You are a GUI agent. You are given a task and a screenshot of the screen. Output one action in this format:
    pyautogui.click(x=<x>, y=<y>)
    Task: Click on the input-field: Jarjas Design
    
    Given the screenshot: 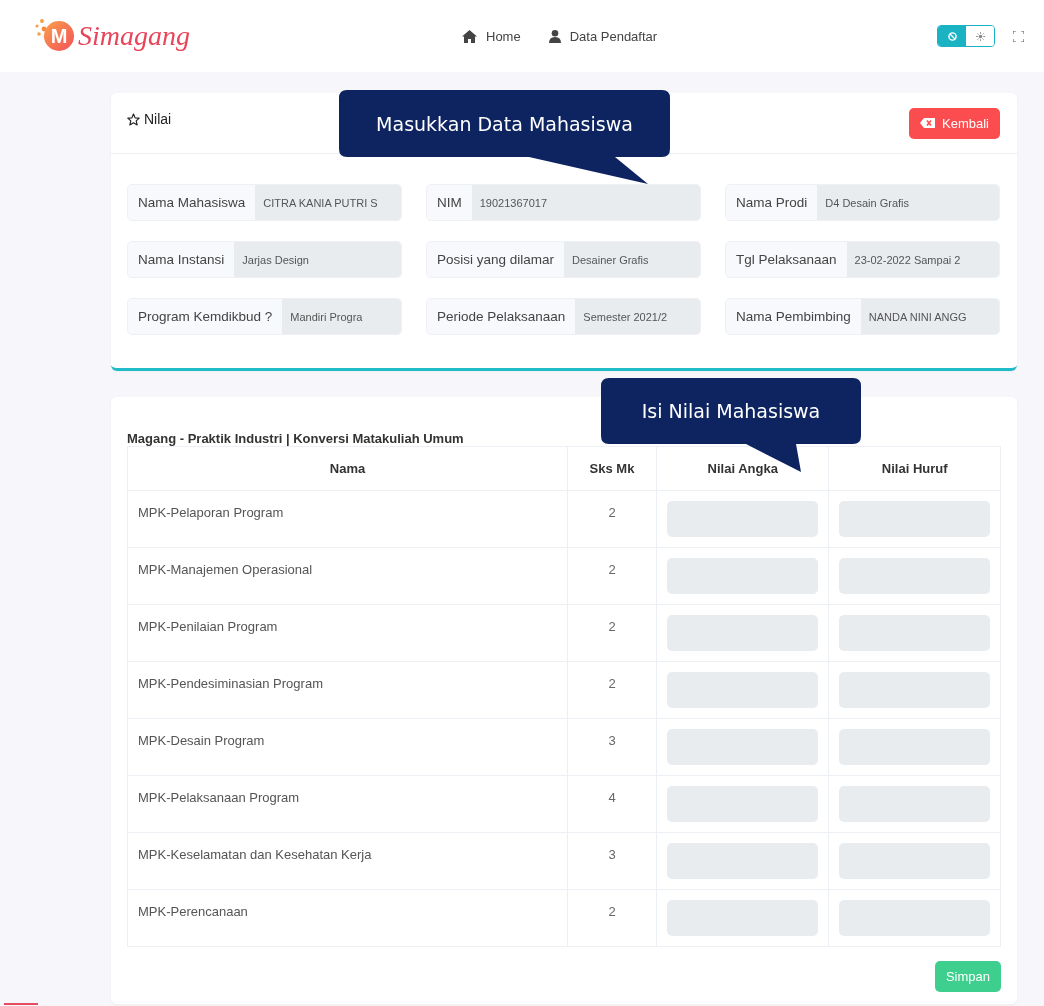 What is the action you would take?
    pyautogui.click(x=317, y=259)
    